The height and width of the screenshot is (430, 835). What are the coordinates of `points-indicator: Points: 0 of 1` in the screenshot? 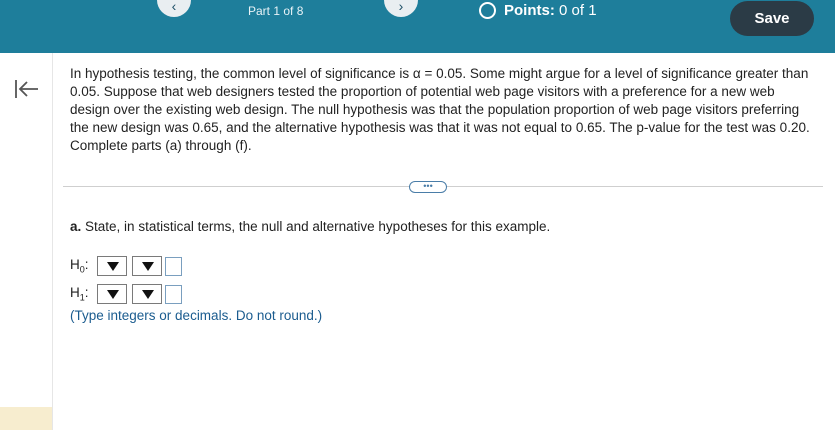 It's located at (538, 10).